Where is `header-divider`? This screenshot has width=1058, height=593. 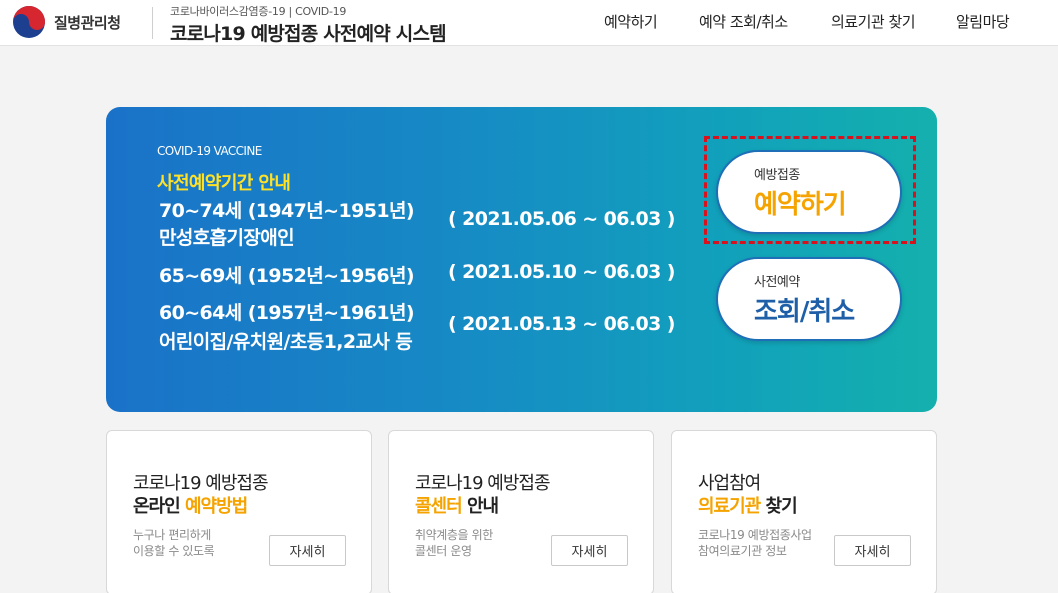 header-divider is located at coordinates (152, 23).